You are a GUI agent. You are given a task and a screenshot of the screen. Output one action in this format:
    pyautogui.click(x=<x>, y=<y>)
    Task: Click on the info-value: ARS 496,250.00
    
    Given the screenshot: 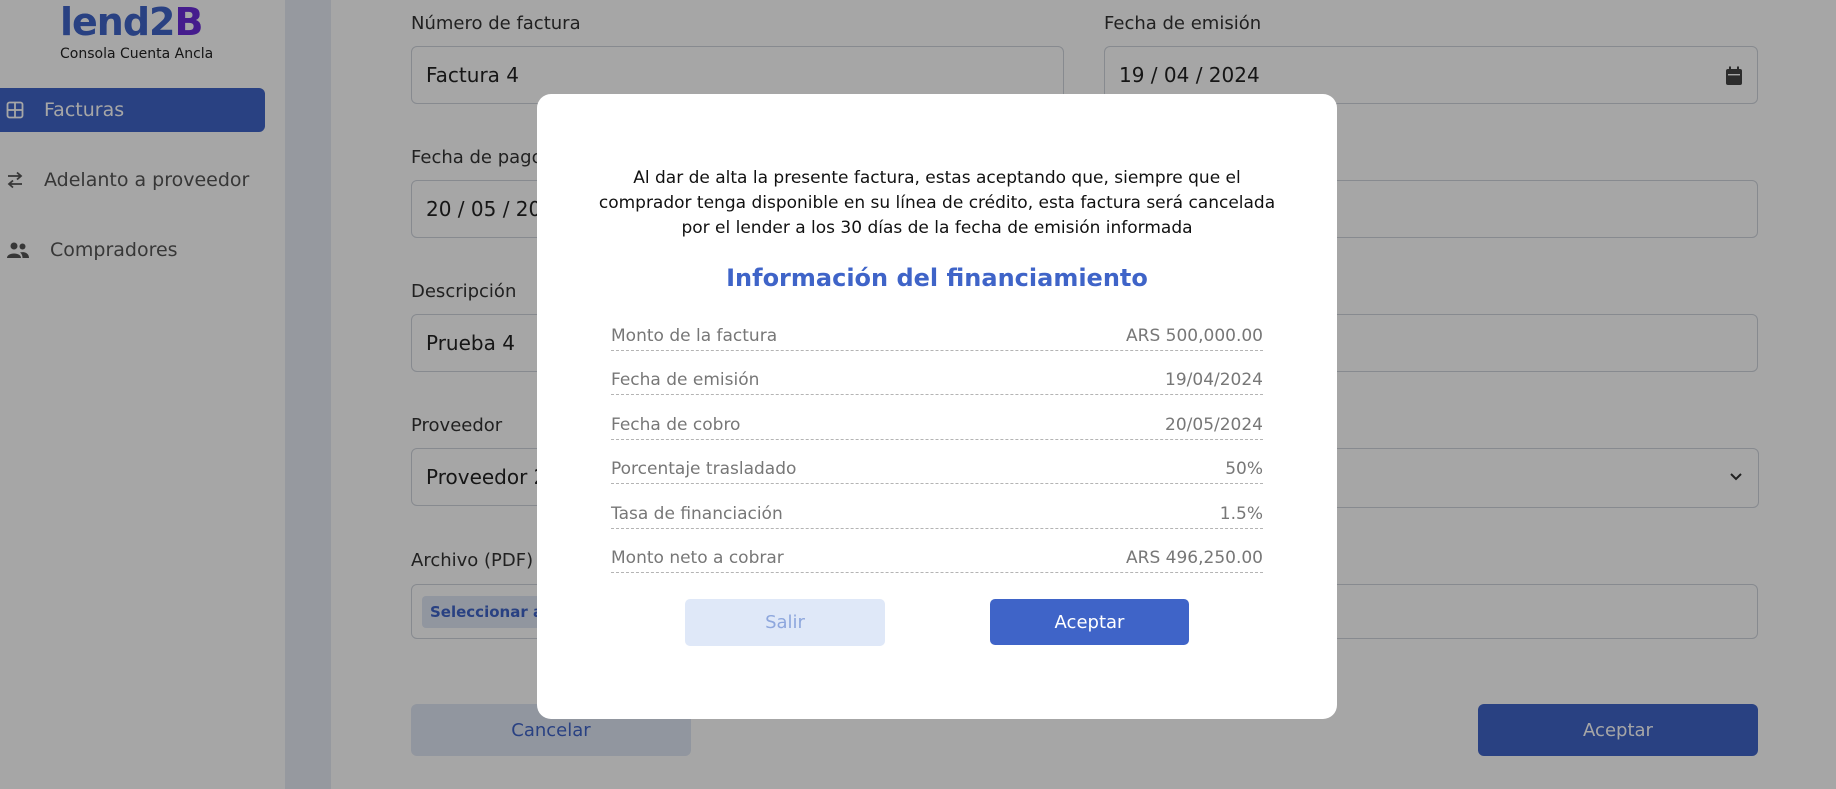 What is the action you would take?
    pyautogui.click(x=1194, y=558)
    